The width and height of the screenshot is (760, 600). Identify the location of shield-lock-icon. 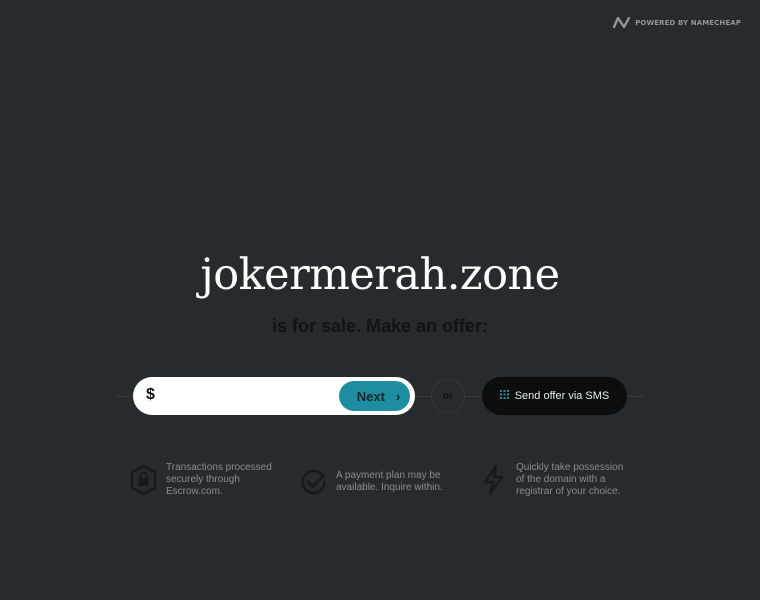
(143, 480).